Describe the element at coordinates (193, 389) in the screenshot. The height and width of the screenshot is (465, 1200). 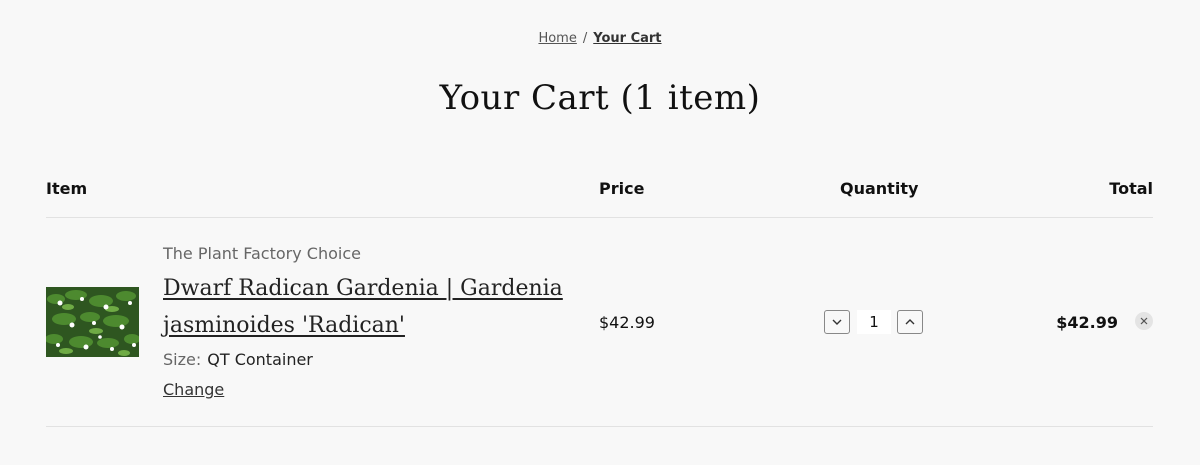
I see `change-variant-link: Change` at that location.